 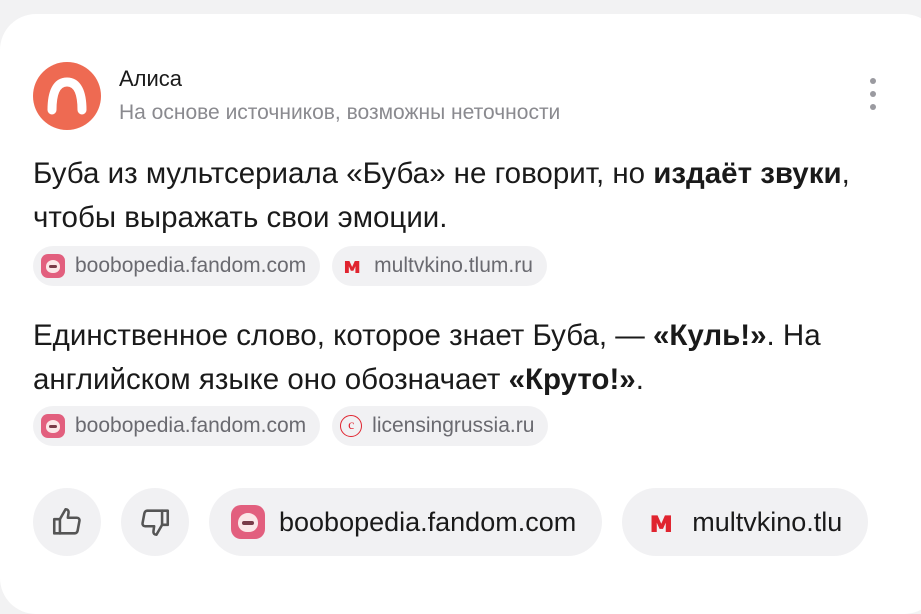 I want to click on c-favicon-icon: c, so click(x=351, y=426).